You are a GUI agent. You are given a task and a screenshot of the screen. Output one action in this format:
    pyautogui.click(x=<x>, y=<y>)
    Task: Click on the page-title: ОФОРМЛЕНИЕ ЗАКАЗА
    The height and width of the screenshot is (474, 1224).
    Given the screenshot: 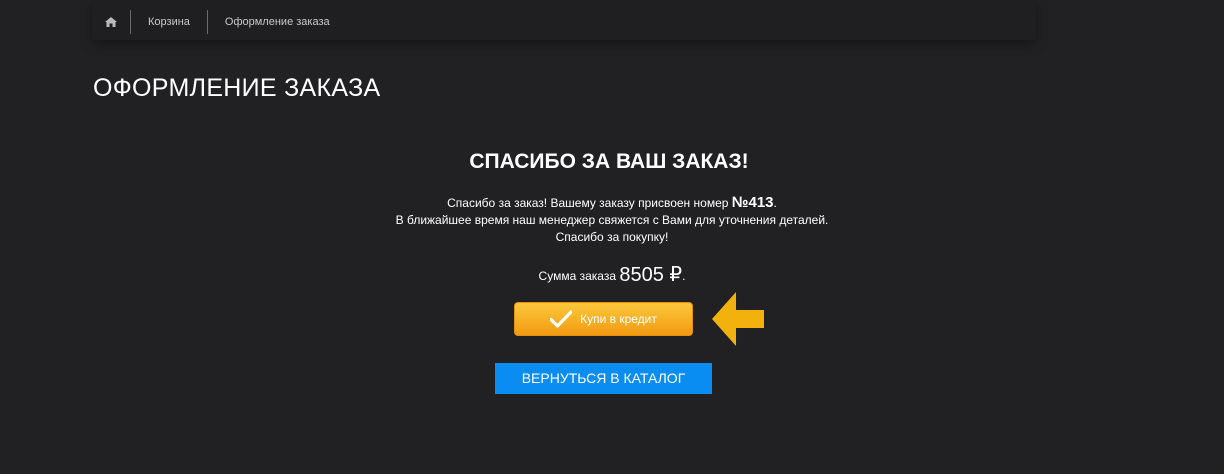 What is the action you would take?
    pyautogui.click(x=237, y=88)
    